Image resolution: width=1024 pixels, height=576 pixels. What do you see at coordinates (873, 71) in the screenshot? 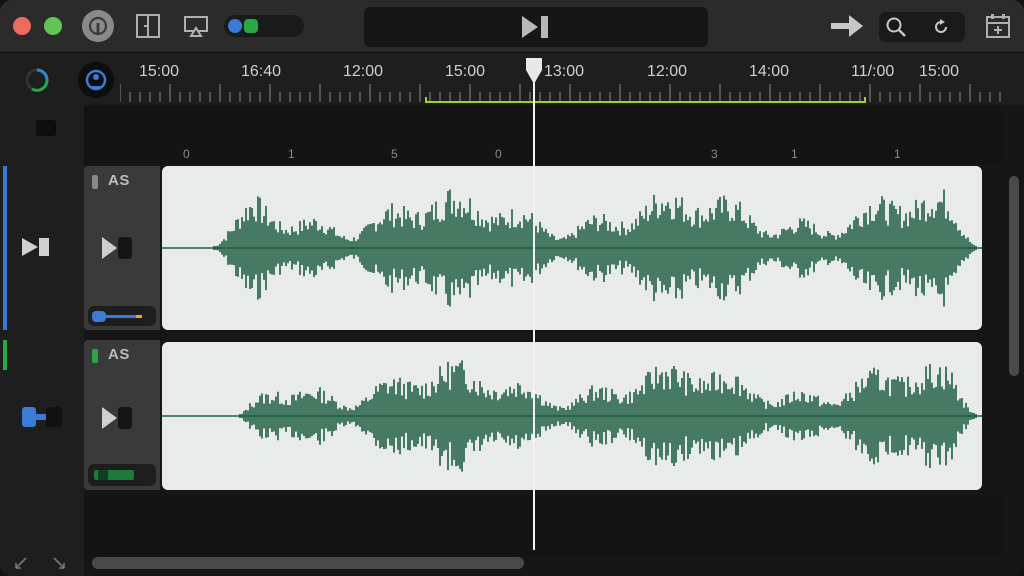
I see `time-label: 11/:00` at bounding box center [873, 71].